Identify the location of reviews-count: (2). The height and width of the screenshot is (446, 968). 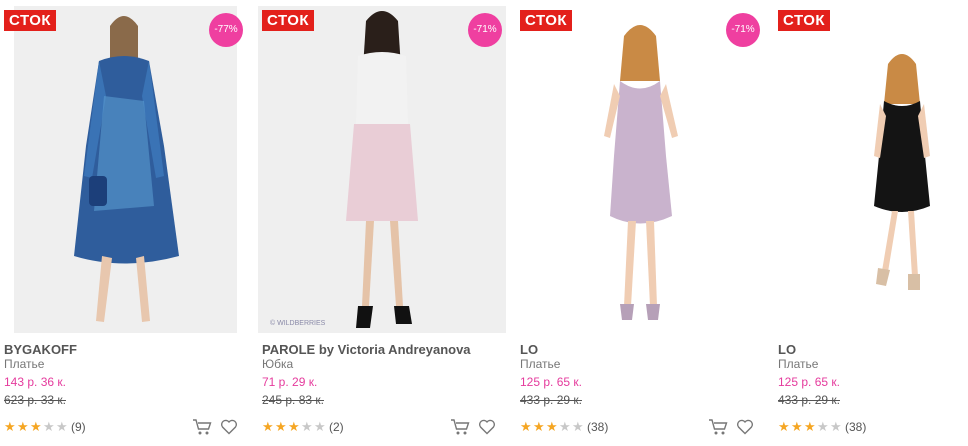
(336, 427).